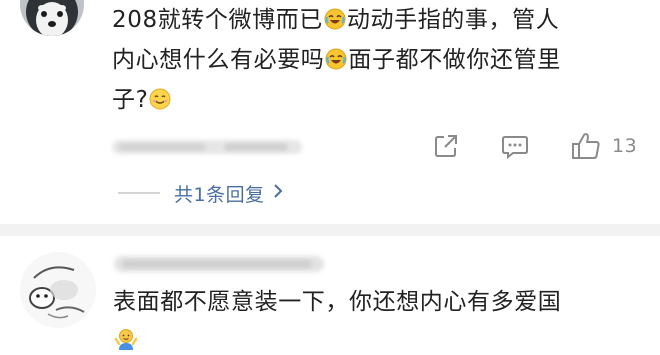 This screenshot has width=660, height=355. What do you see at coordinates (139, 193) in the screenshot?
I see `replies-divider-dash` at bounding box center [139, 193].